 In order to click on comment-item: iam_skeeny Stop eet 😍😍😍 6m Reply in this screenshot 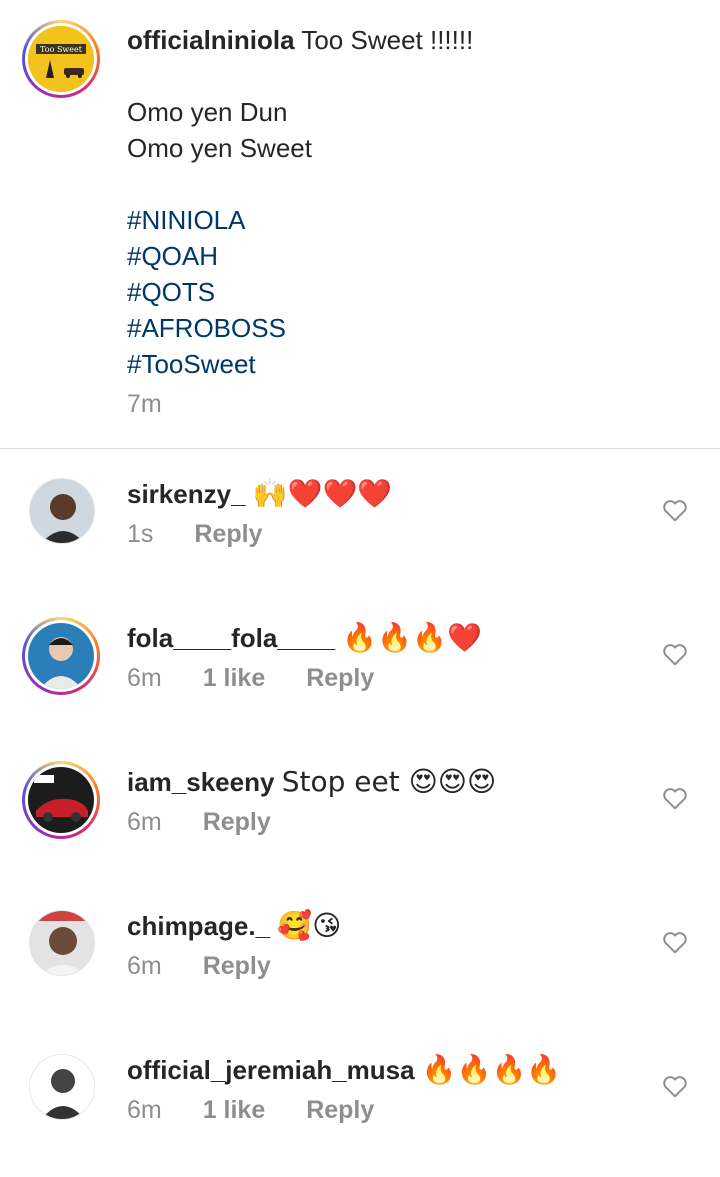, I will do `click(360, 834)`.